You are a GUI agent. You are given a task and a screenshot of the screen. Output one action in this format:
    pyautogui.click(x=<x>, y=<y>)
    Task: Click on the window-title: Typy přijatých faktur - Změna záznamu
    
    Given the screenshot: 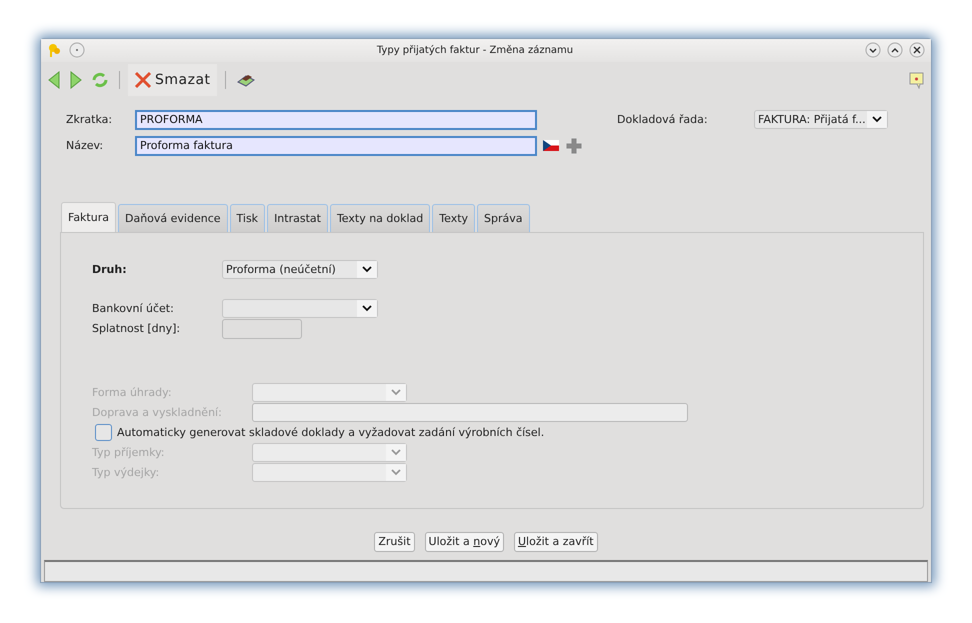 What is the action you would take?
    pyautogui.click(x=475, y=50)
    